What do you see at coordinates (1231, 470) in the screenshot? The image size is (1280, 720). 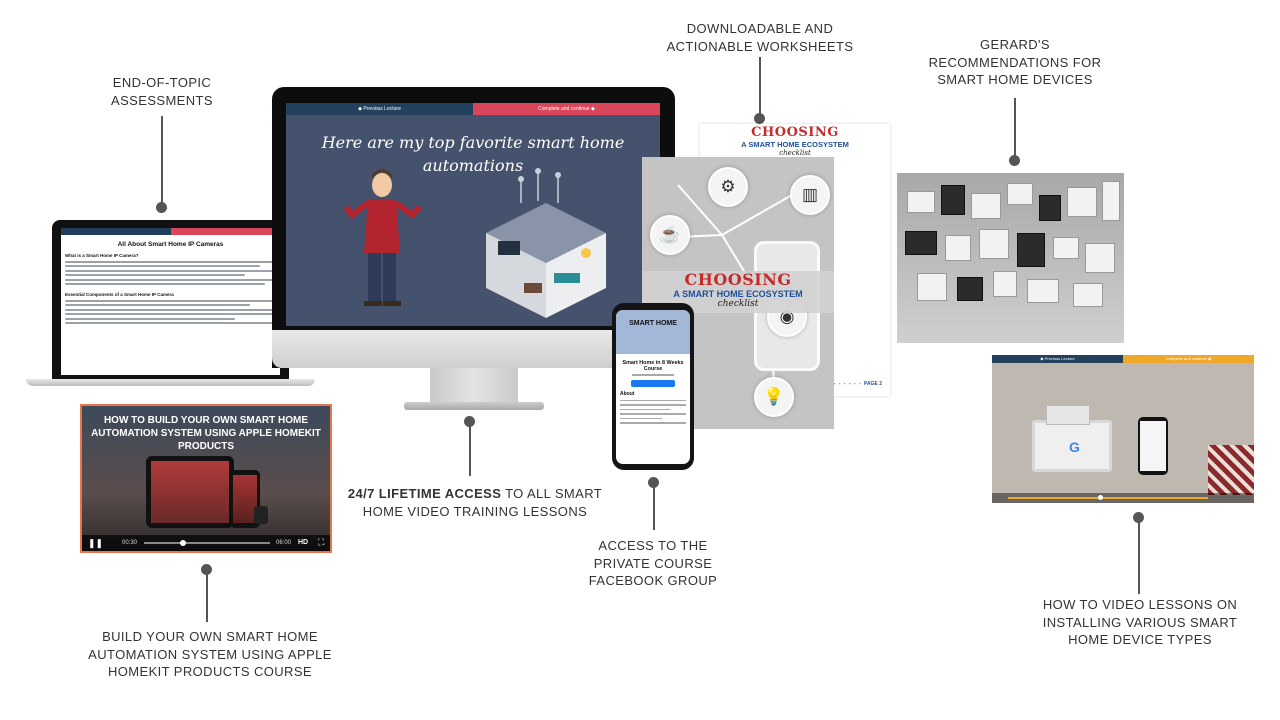 I see `sleeve` at bounding box center [1231, 470].